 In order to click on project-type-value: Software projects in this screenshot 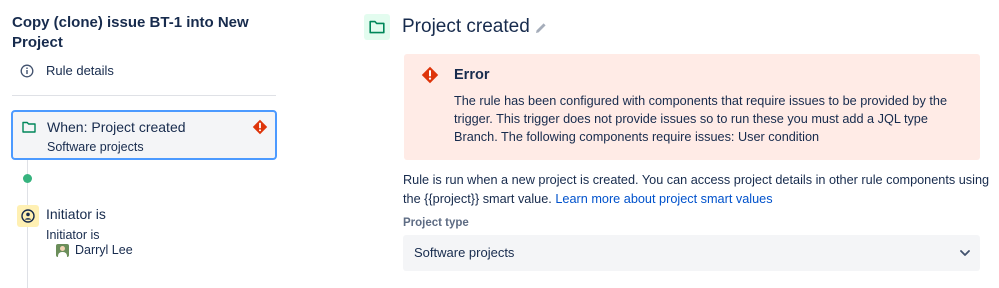, I will do `click(464, 252)`.